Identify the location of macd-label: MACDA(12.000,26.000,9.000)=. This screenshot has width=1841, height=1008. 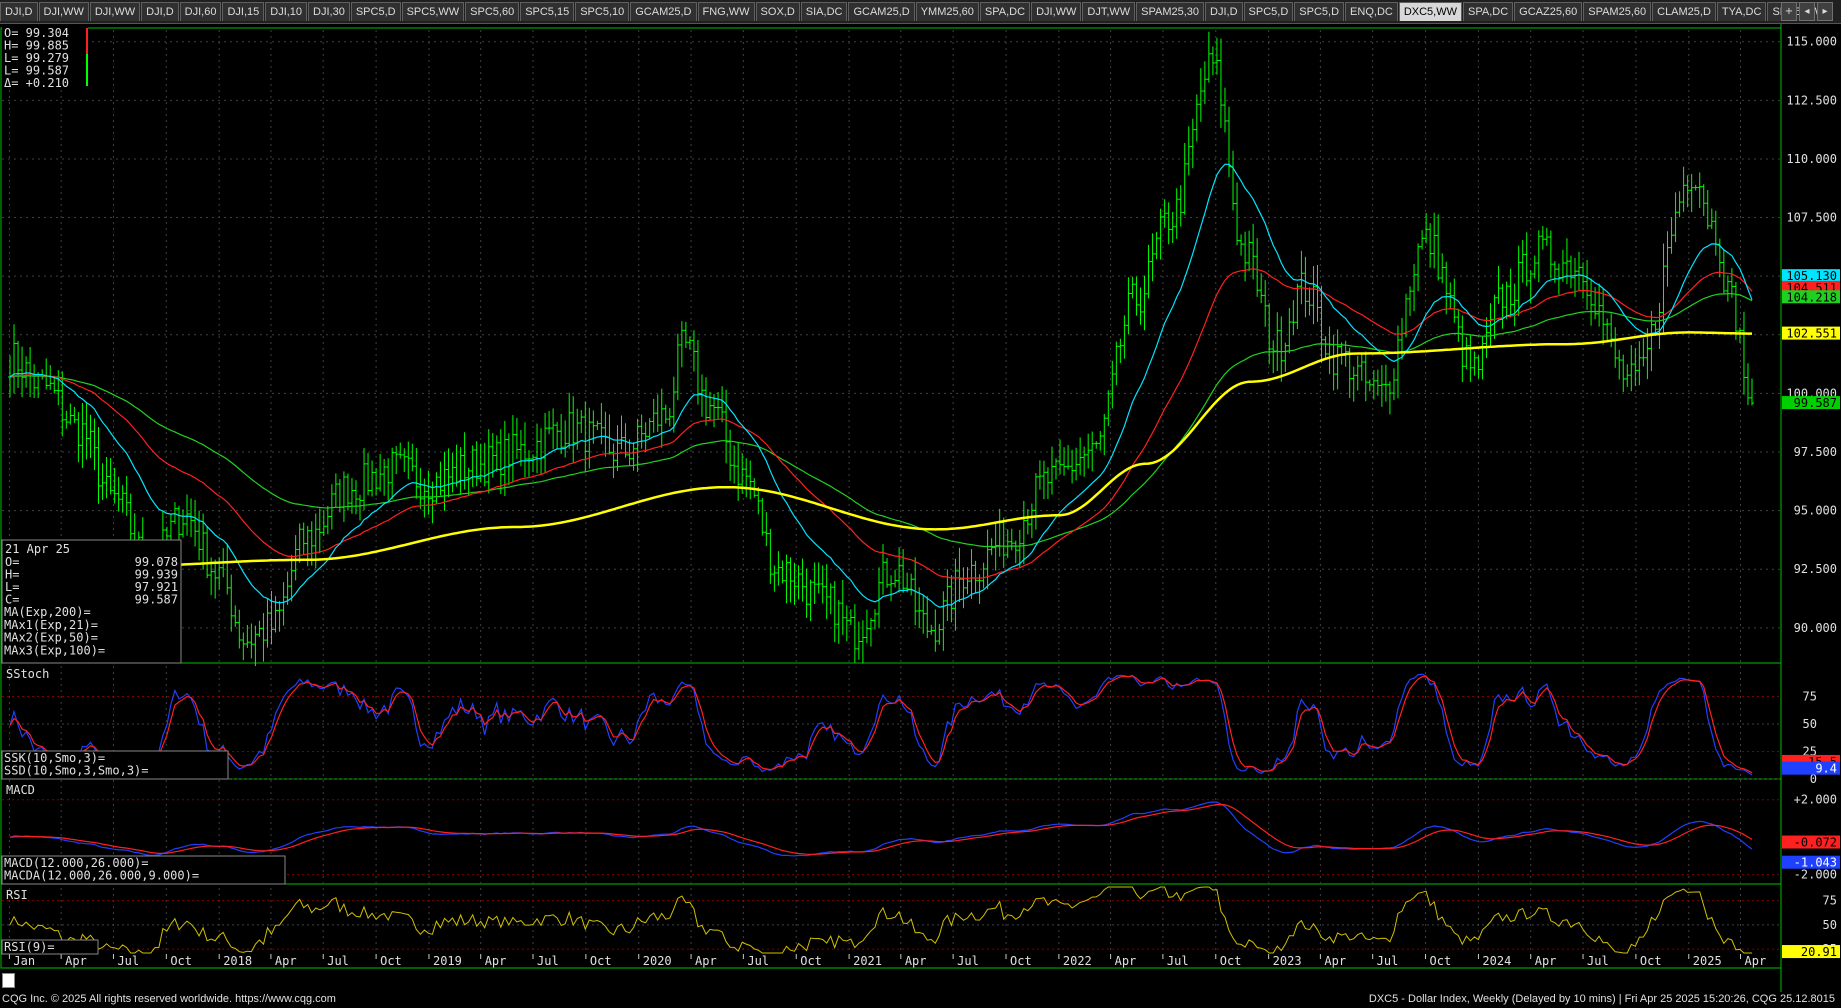
(101, 876).